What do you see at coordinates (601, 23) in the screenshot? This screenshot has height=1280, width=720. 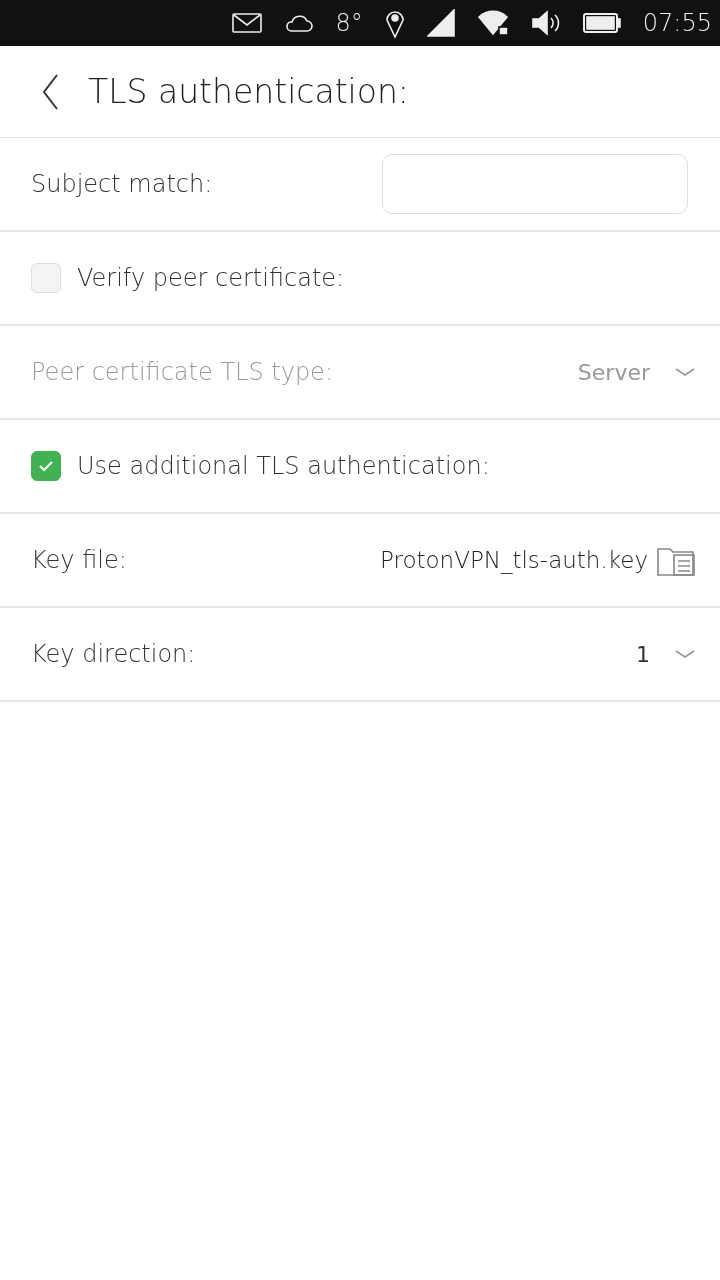 I see `battery-icon` at bounding box center [601, 23].